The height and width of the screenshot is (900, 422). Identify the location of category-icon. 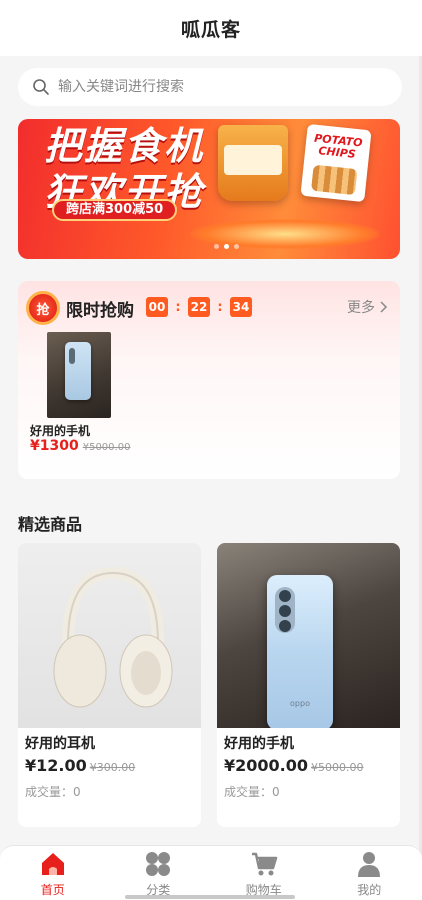
(158, 864).